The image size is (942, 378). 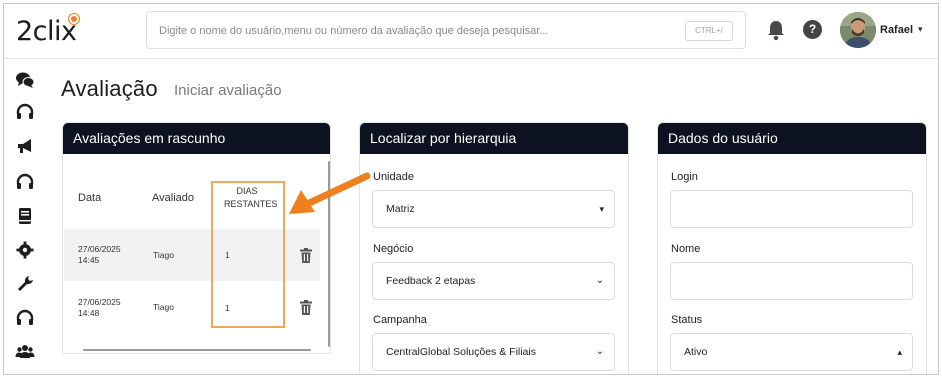 I want to click on user-menu: Rafael ▾, so click(x=887, y=31).